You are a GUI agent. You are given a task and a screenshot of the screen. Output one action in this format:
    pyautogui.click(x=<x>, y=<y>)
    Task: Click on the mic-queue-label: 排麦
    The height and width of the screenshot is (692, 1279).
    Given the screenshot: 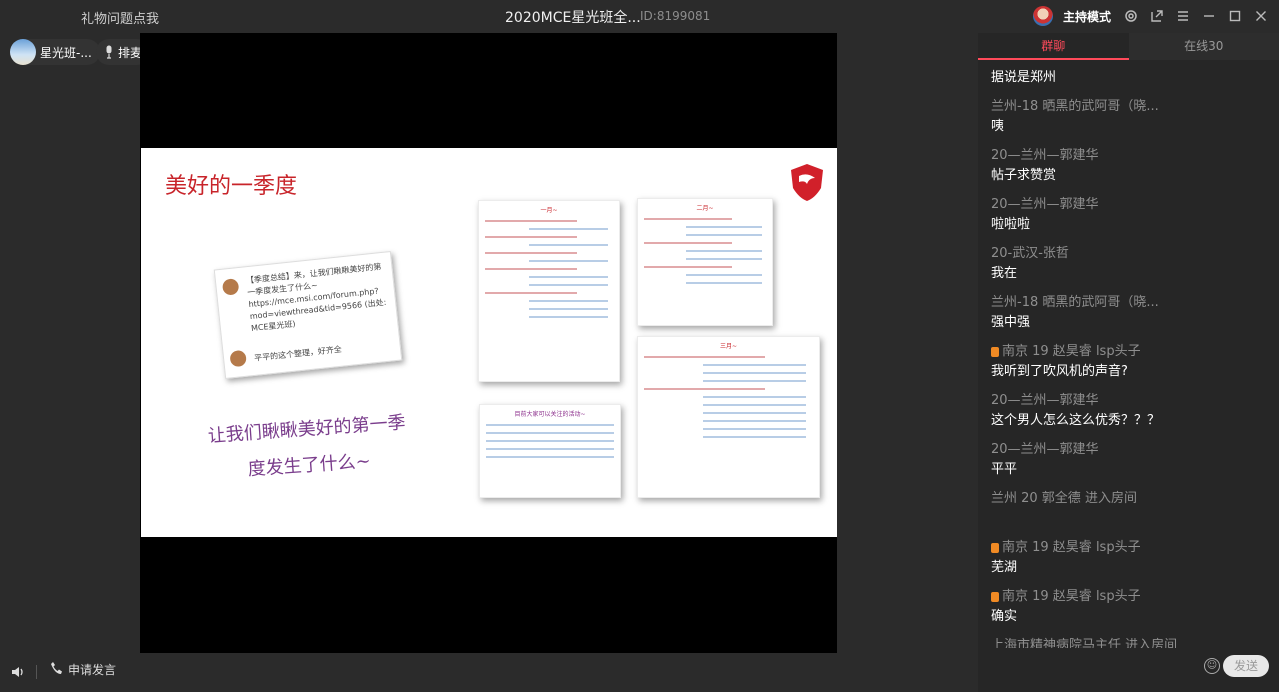 What is the action you would take?
    pyautogui.click(x=130, y=52)
    